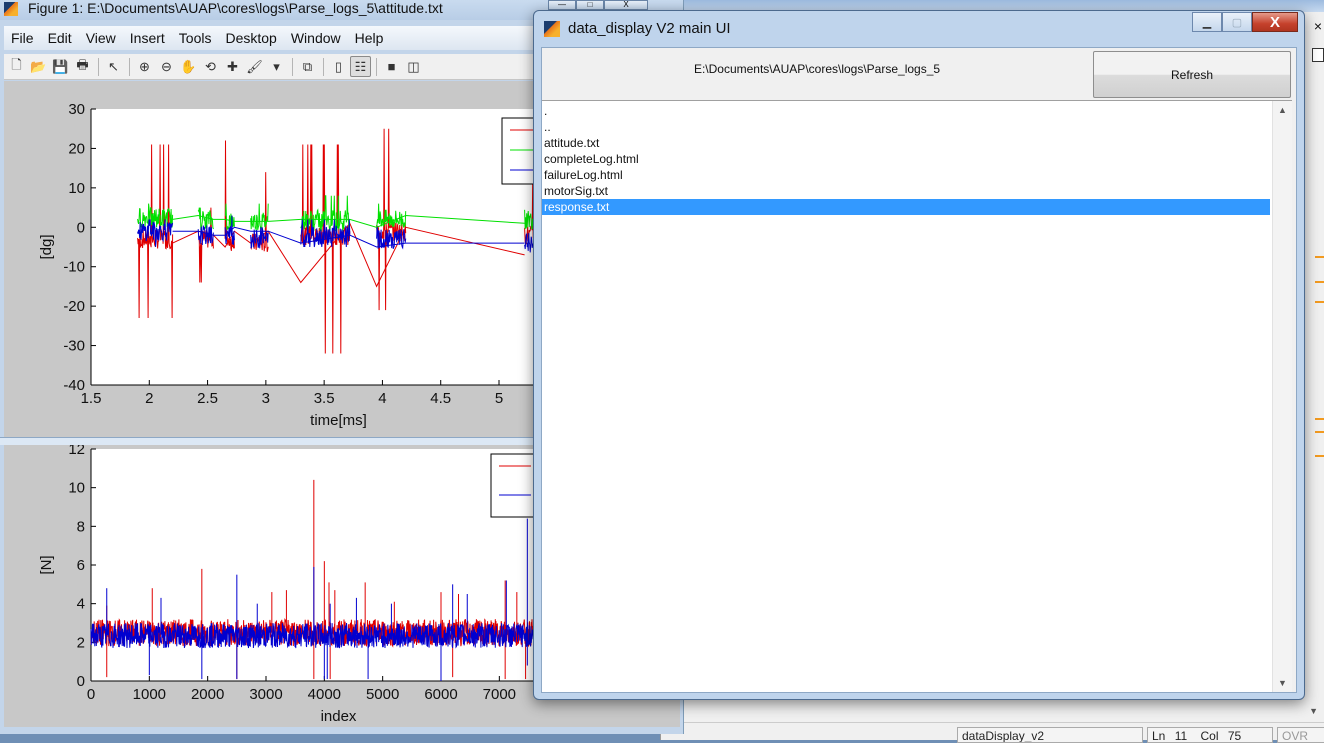 The height and width of the screenshot is (743, 1324). What do you see at coordinates (74, 346) in the screenshot?
I see `y-tick-label: -30` at bounding box center [74, 346].